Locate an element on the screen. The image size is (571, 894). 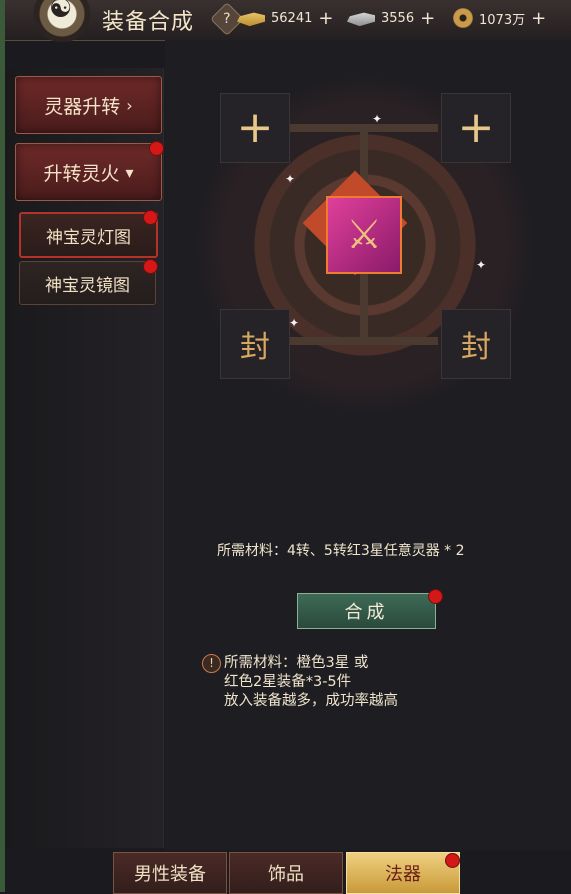
gold-ingot-icon is located at coordinates (251, 19).